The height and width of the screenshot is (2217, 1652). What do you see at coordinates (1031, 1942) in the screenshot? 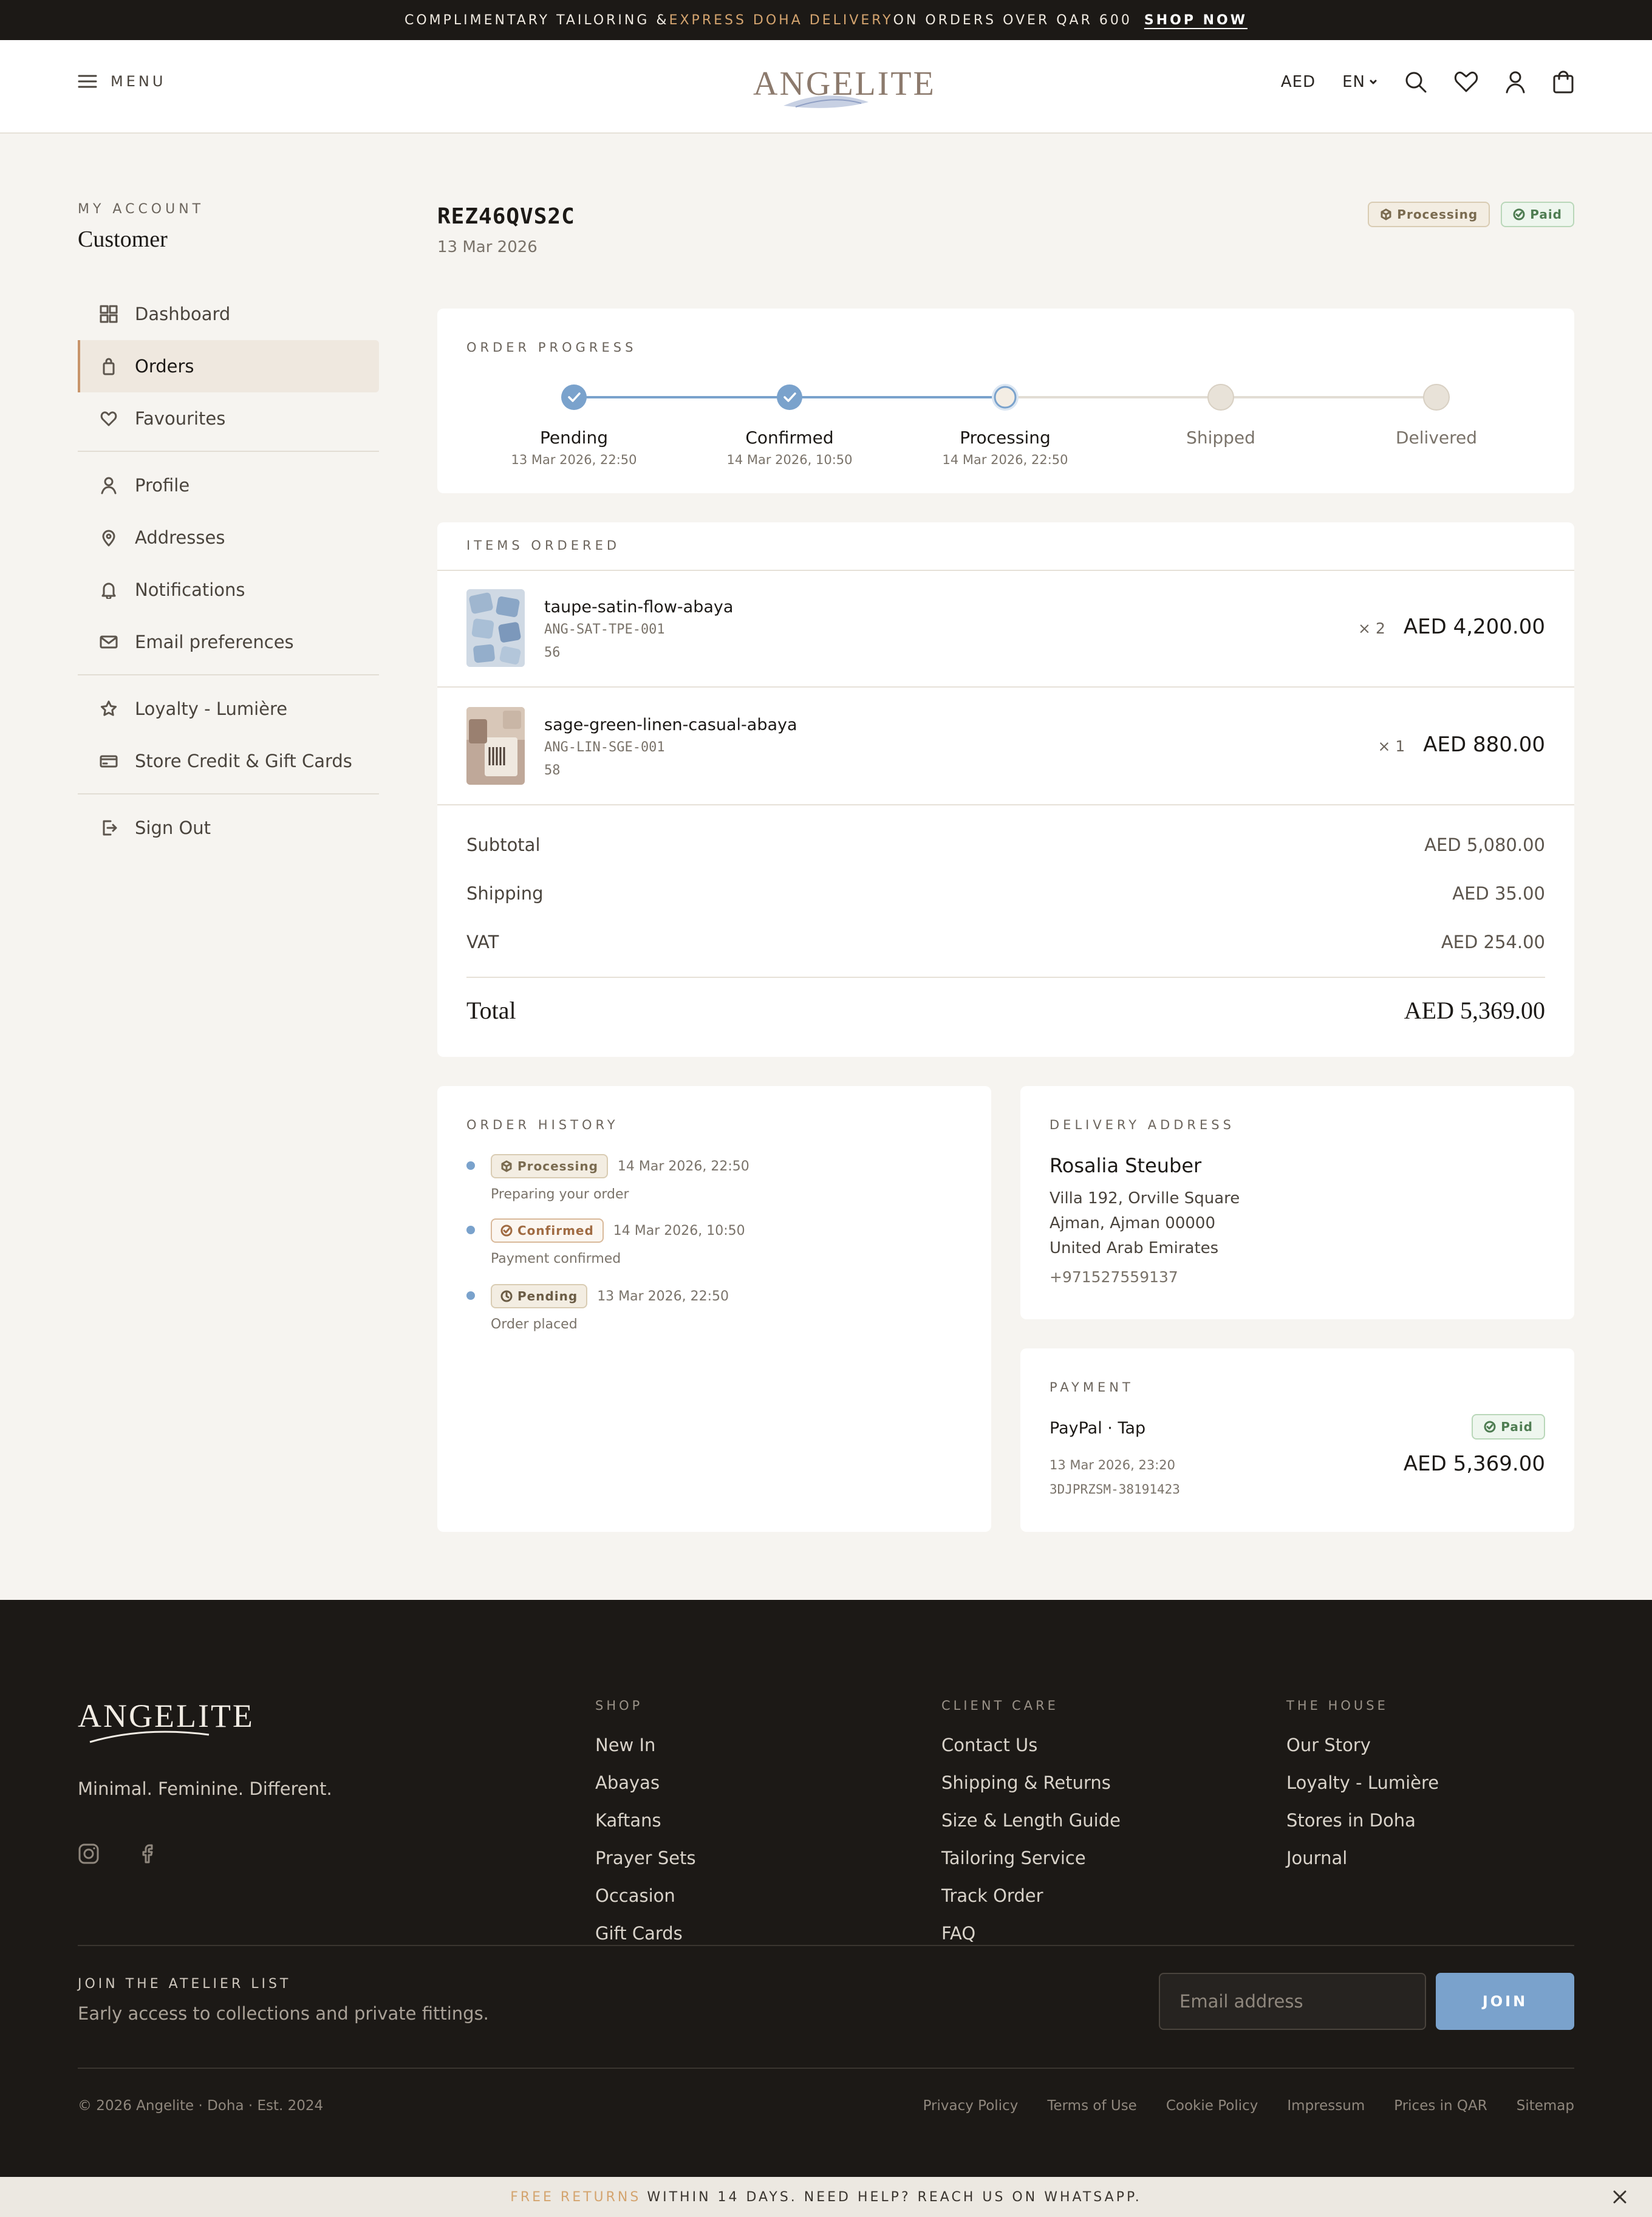
I see `footer-link: FAQ` at bounding box center [1031, 1942].